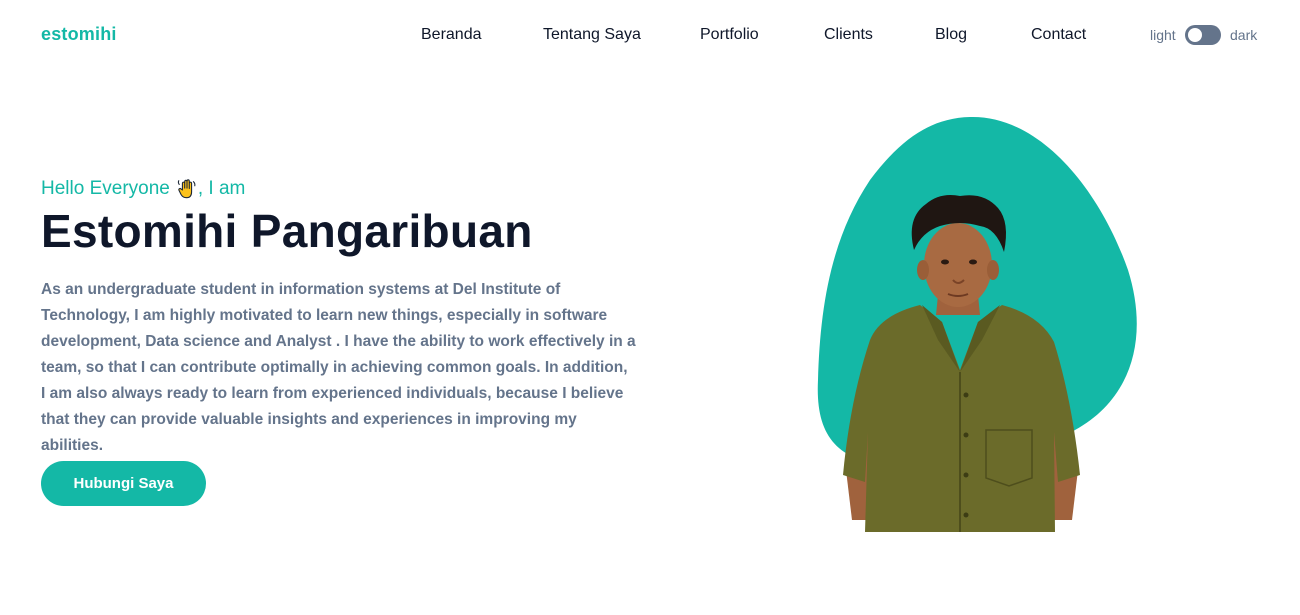  What do you see at coordinates (186, 189) in the screenshot?
I see `waving-hand-icon` at bounding box center [186, 189].